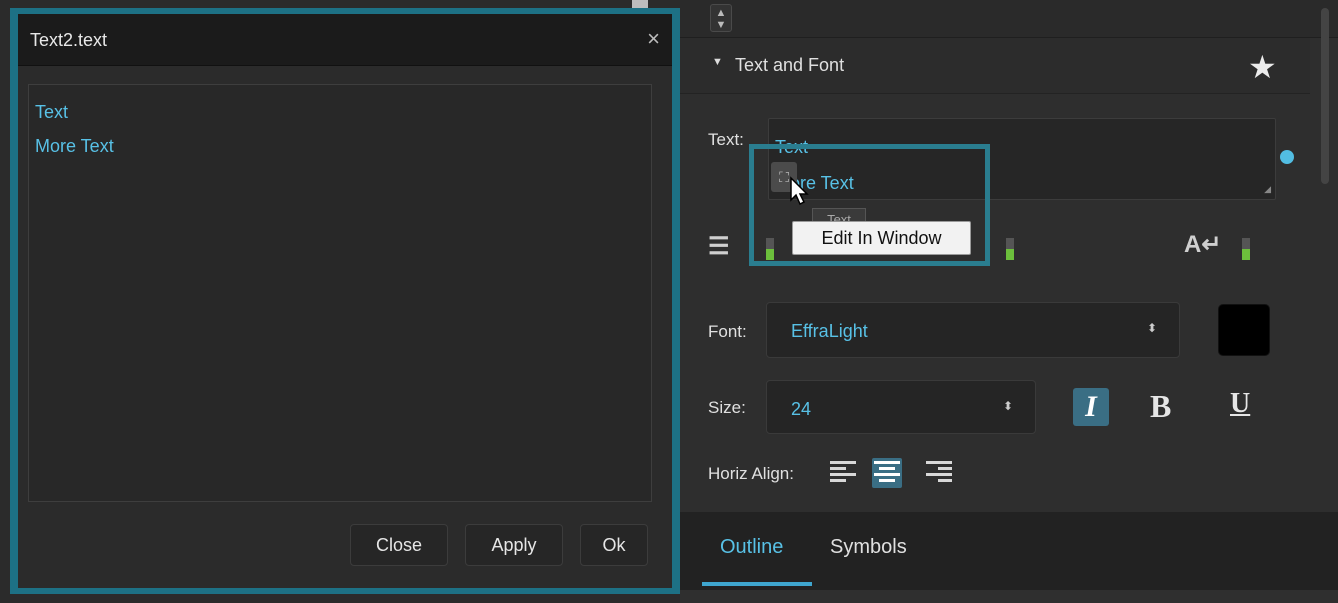  What do you see at coordinates (843, 473) in the screenshot?
I see `align-left-button` at bounding box center [843, 473].